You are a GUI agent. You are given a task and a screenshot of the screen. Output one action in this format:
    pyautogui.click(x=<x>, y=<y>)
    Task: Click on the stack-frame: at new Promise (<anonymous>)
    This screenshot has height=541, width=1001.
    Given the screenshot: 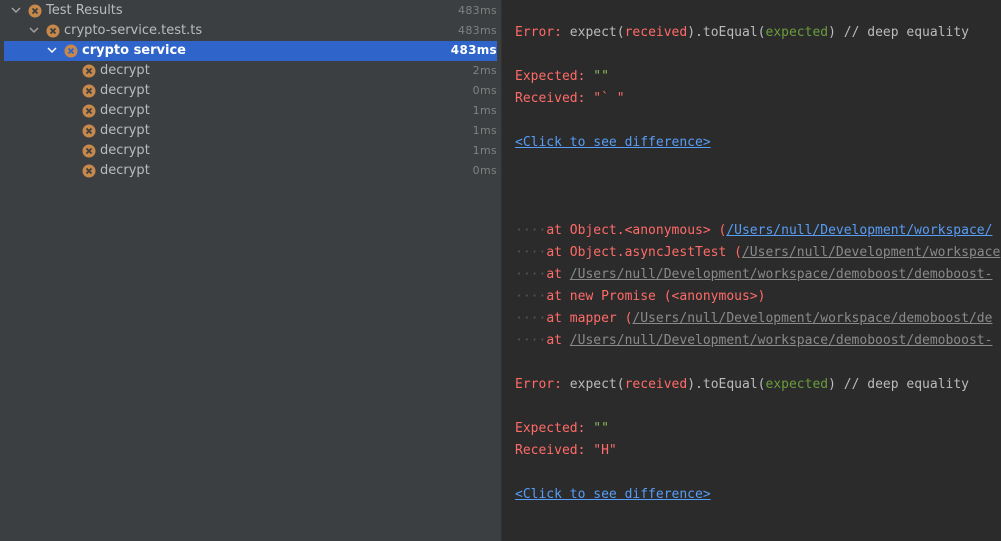 What is the action you would take?
    pyautogui.click(x=656, y=296)
    